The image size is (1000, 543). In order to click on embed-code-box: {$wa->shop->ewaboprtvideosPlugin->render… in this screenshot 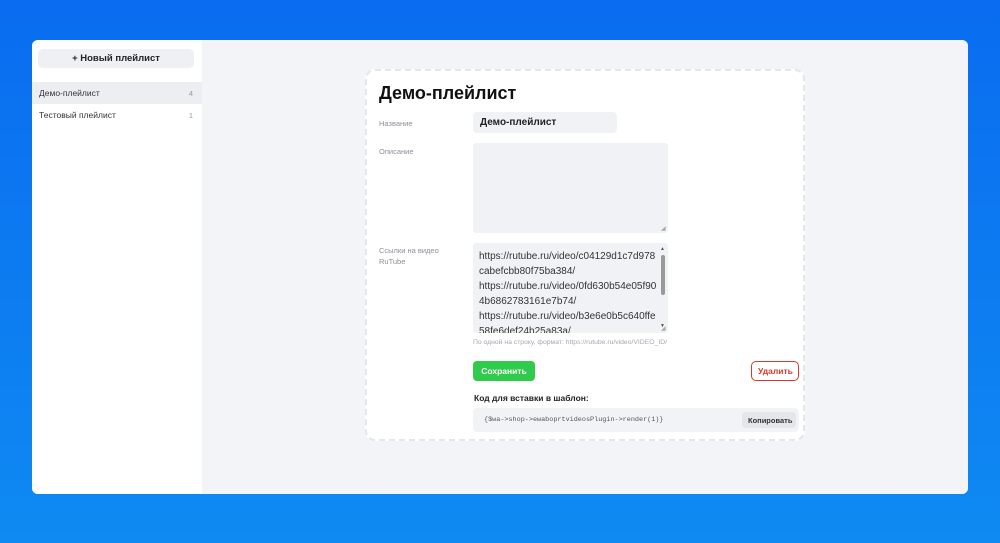, I will do `click(636, 420)`.